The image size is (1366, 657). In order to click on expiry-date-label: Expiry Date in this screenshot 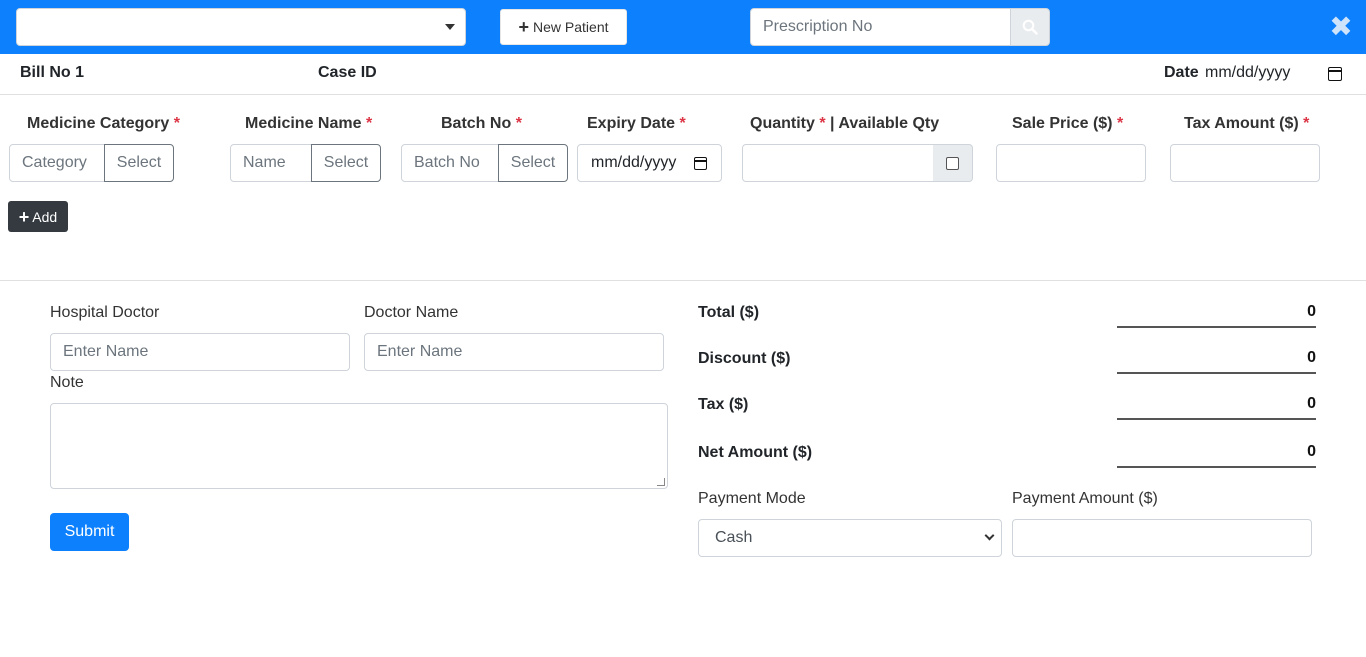, I will do `click(631, 123)`.